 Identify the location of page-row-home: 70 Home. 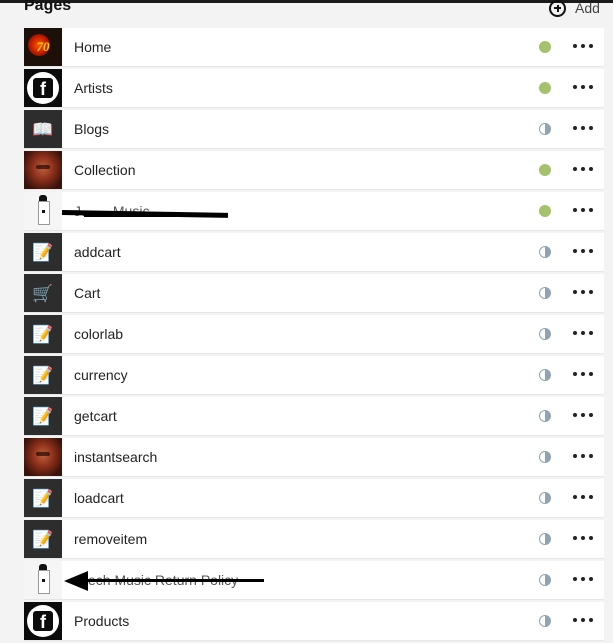
(314, 47).